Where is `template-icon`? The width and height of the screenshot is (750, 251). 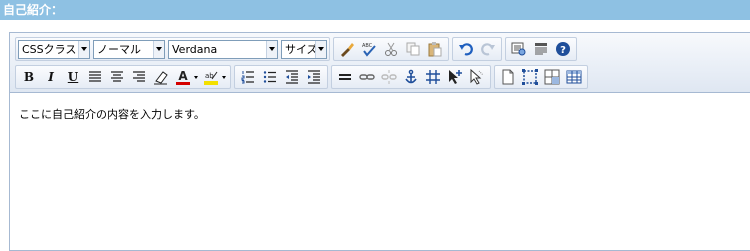
template-icon is located at coordinates (541, 49).